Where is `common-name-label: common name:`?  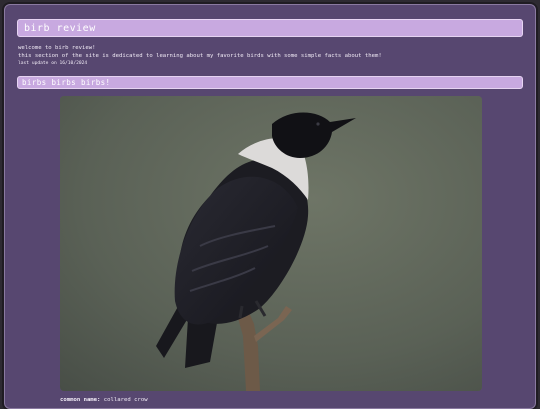
common-name-label: common name: is located at coordinates (80, 400).